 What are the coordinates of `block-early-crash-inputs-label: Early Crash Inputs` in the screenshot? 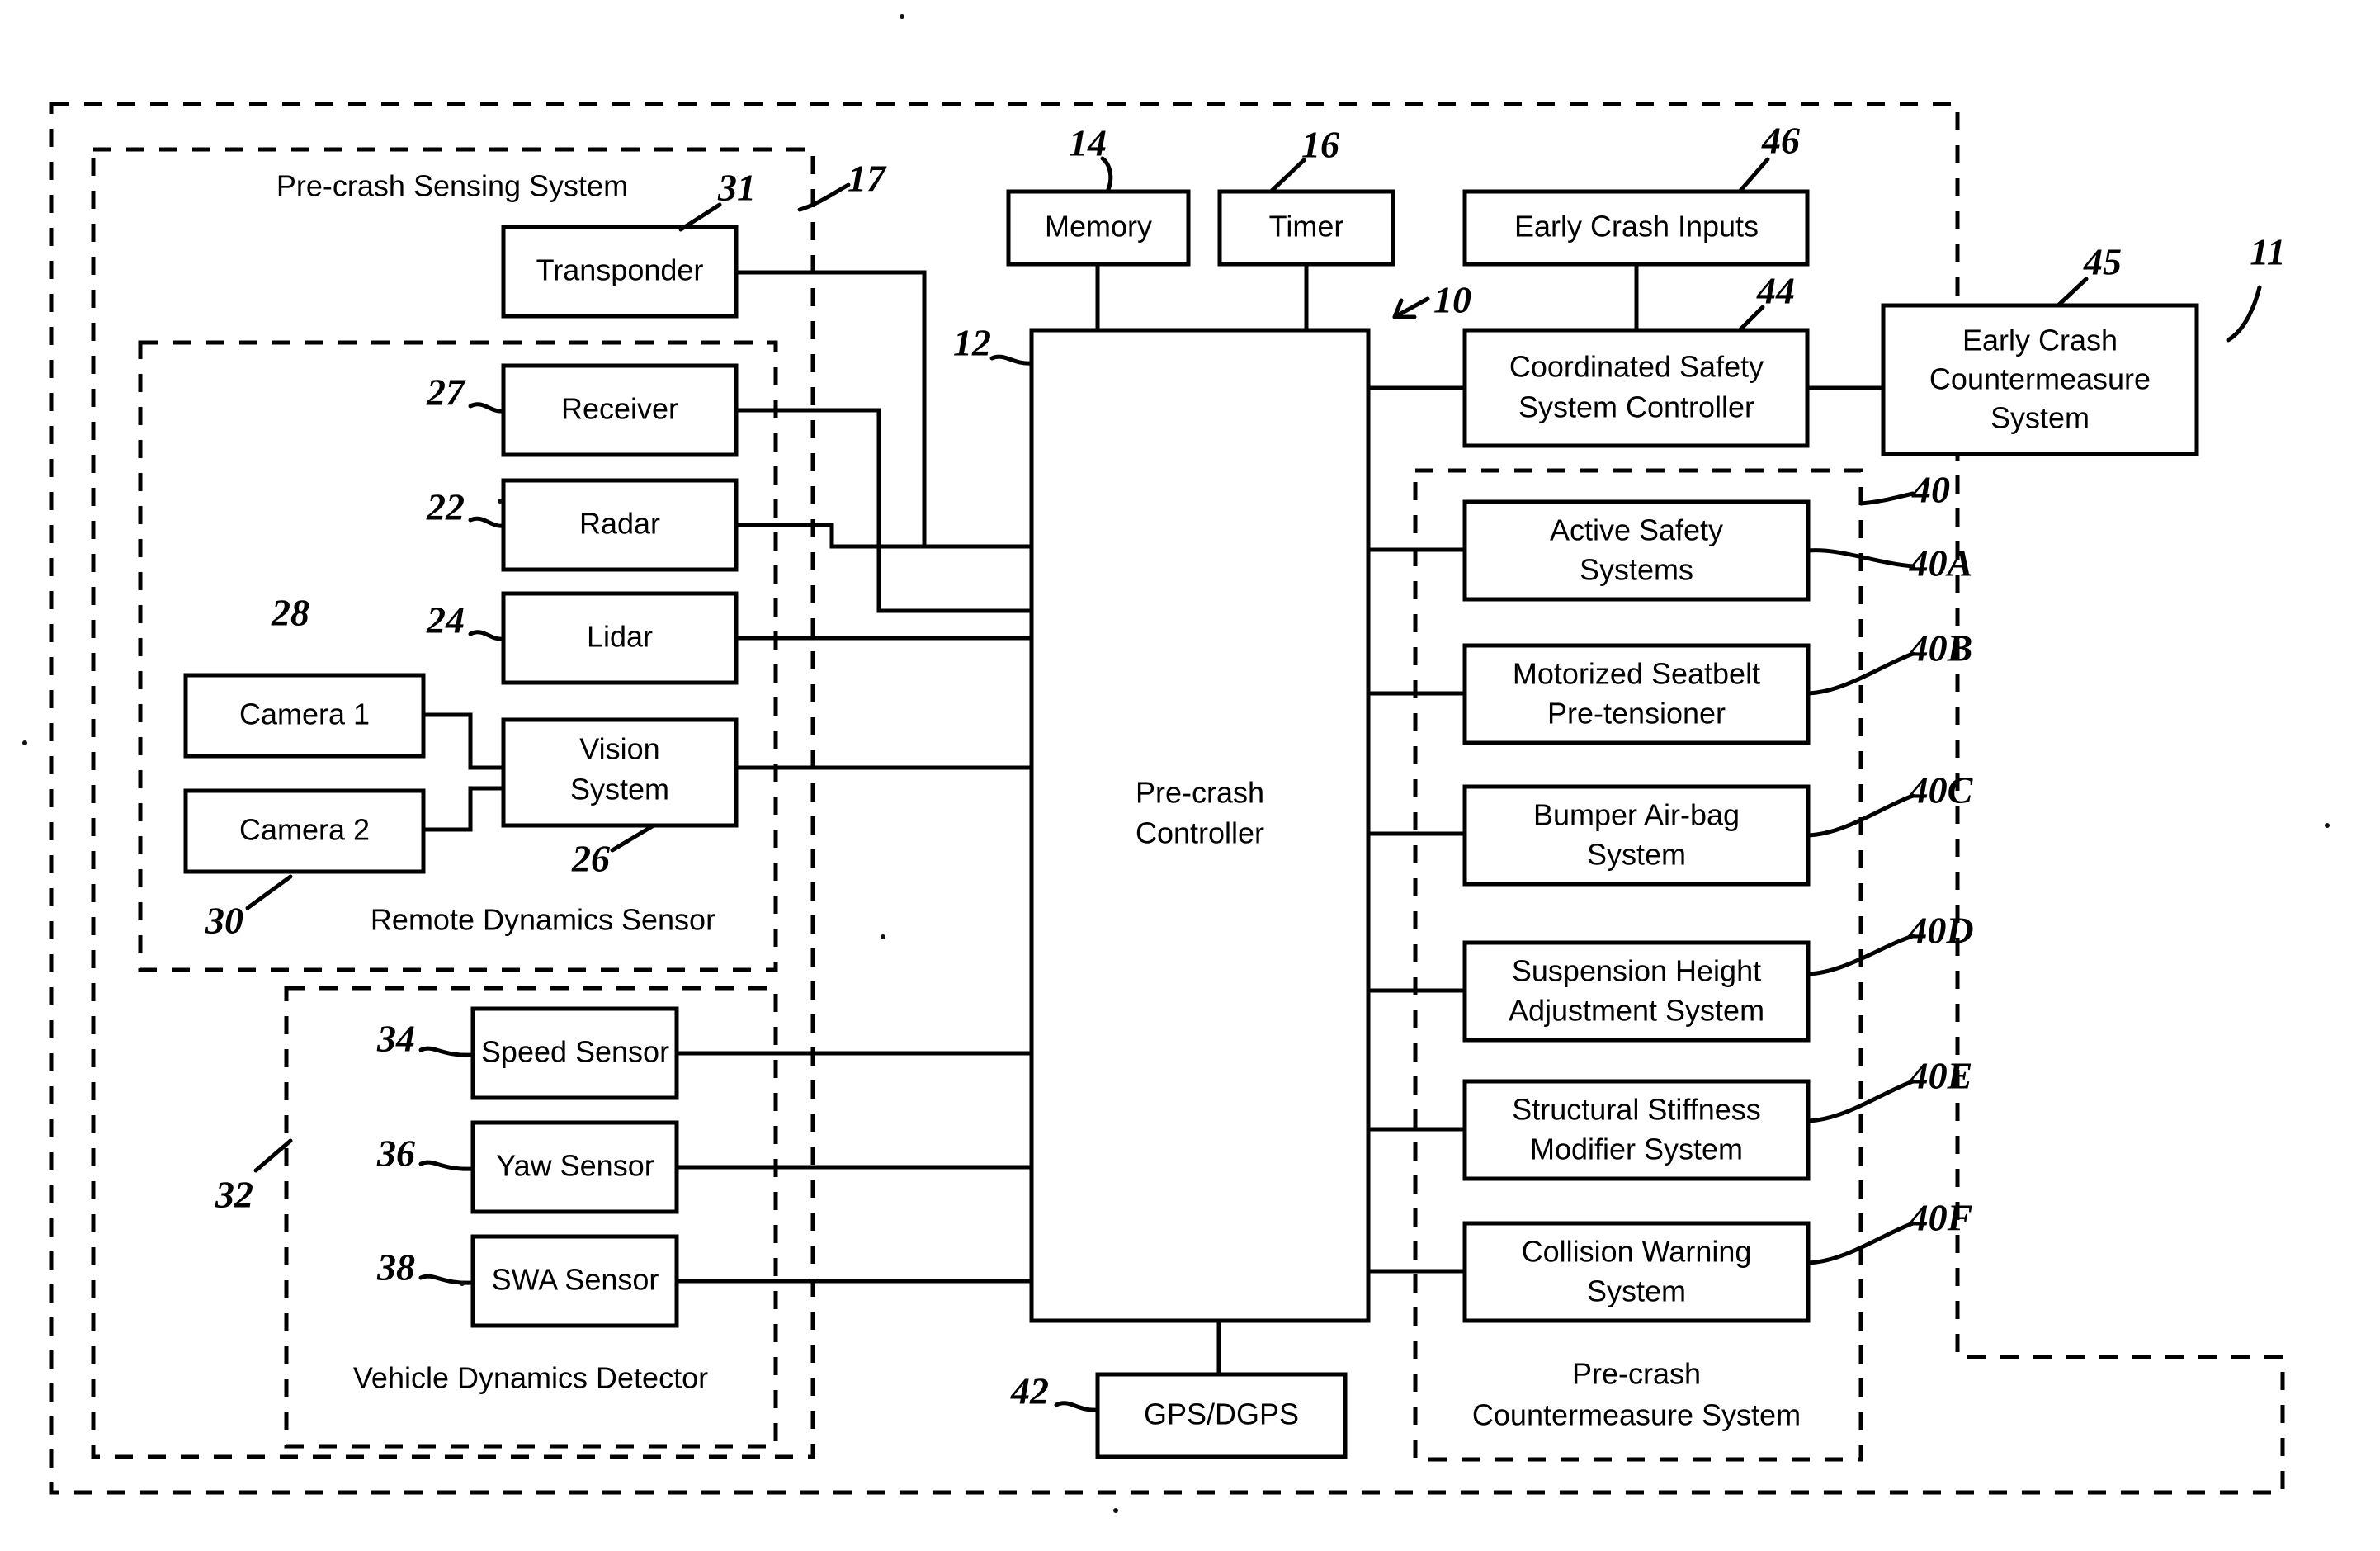 It's located at (1636, 227).